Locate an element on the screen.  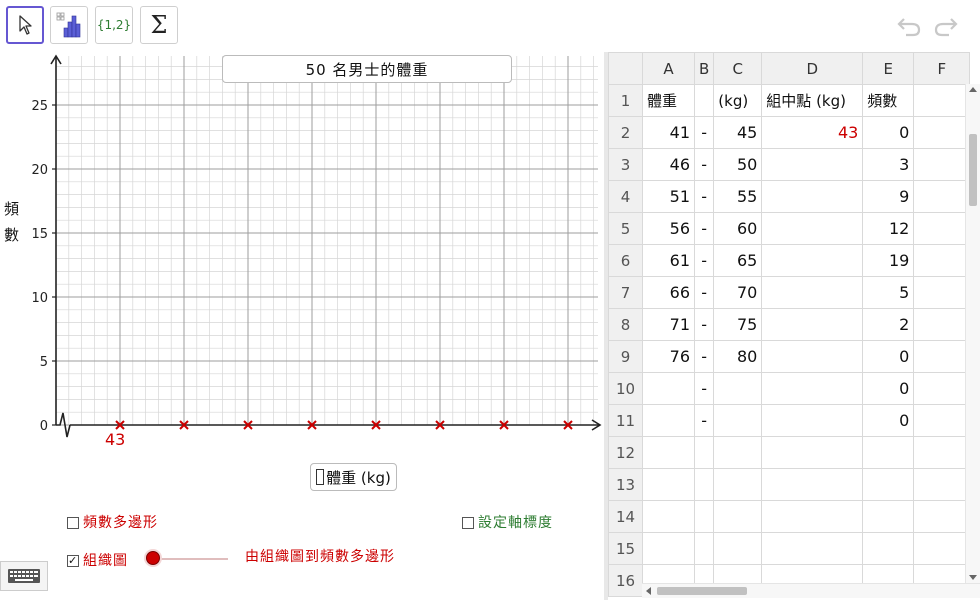
cell-e7: 5 is located at coordinates (888, 292).